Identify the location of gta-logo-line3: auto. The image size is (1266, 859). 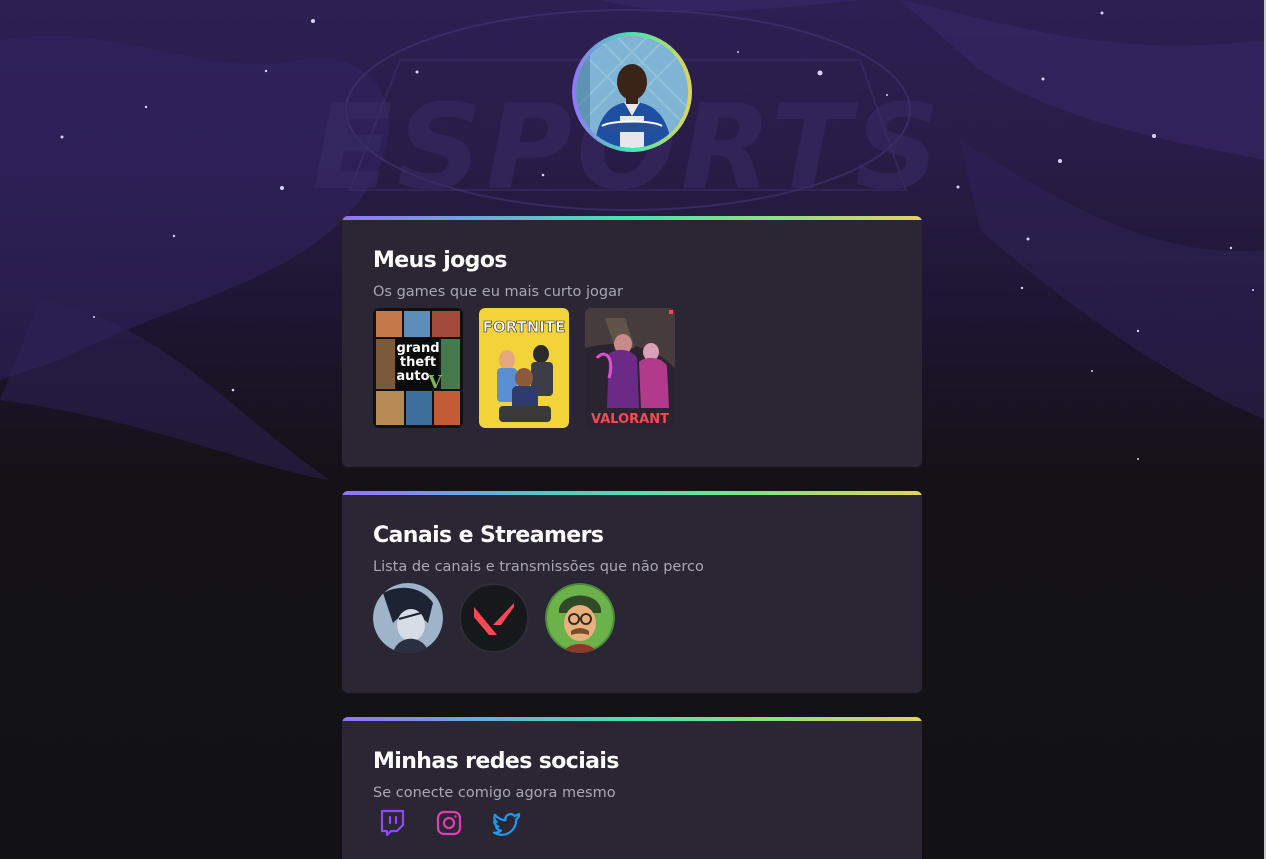
(412, 376).